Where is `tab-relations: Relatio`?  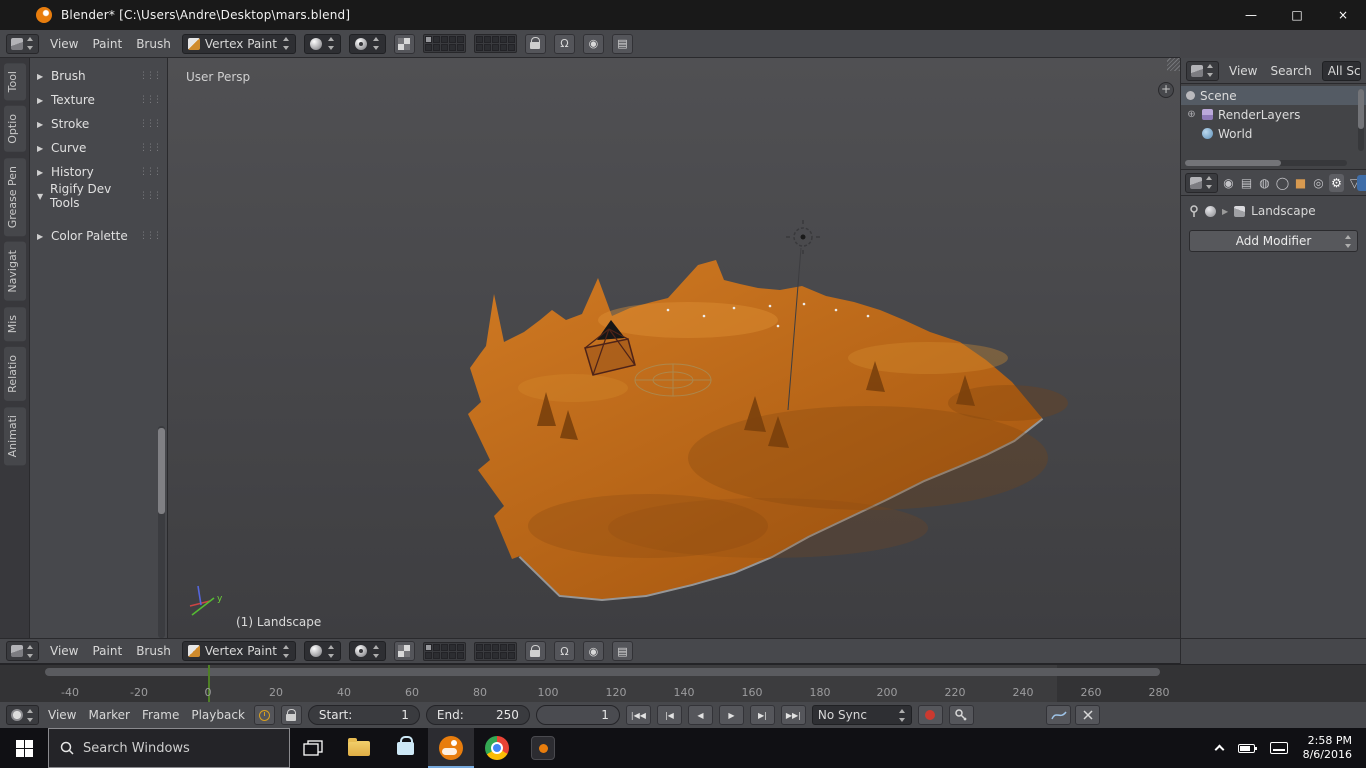 tab-relations: Relatio is located at coordinates (14, 374).